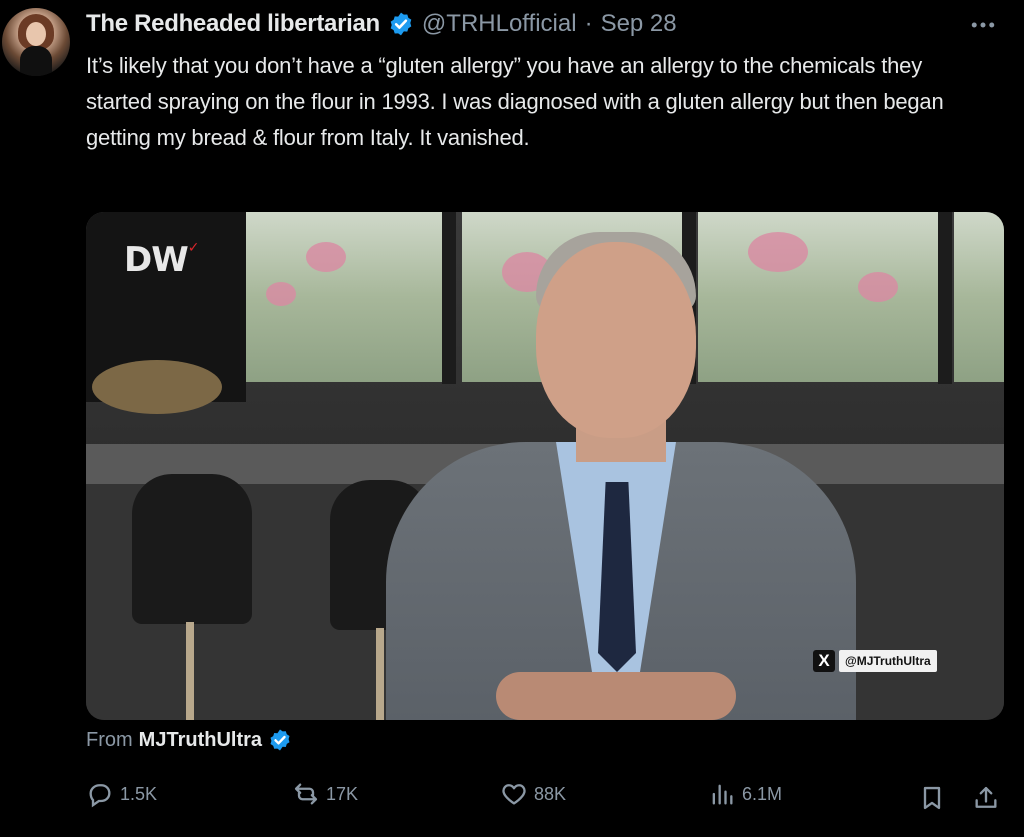 The width and height of the screenshot is (1024, 837). What do you see at coordinates (100, 796) in the screenshot?
I see `reply-icon` at bounding box center [100, 796].